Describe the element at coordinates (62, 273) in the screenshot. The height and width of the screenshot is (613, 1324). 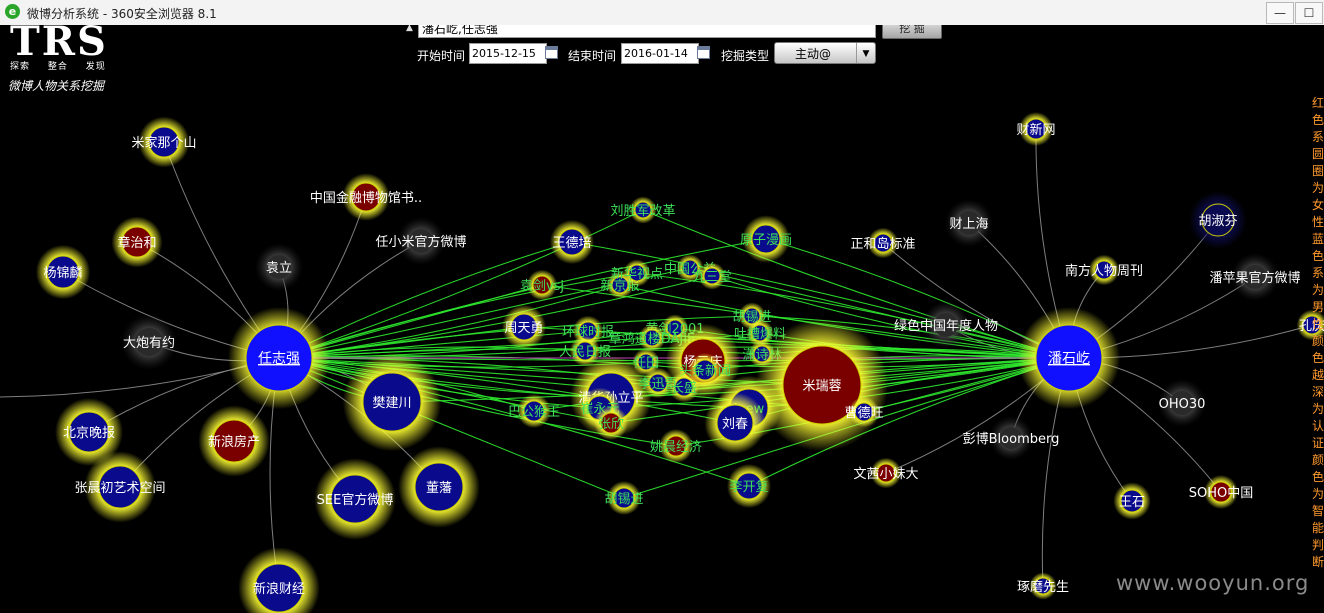
I see `node-label: 杨锦麟` at that location.